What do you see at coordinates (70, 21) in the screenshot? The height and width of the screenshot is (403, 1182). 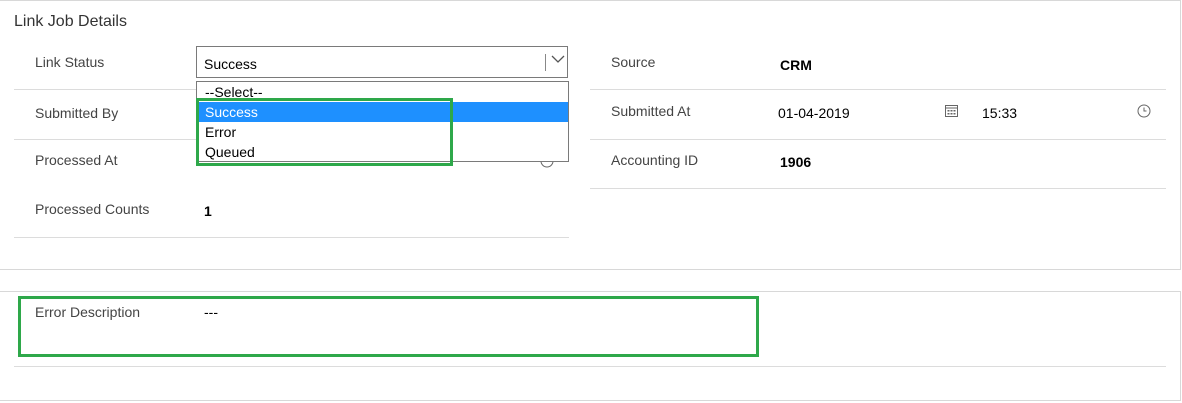 I see `section-title: Link Job Details` at bounding box center [70, 21].